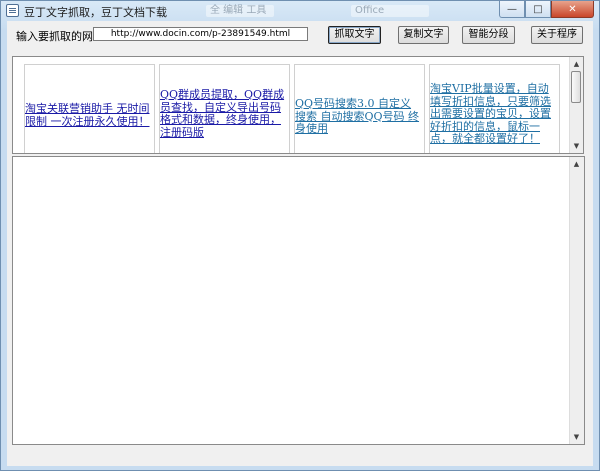 The width and height of the screenshot is (600, 471). What do you see at coordinates (576, 300) in the screenshot?
I see `output-scrollbar: ▲ ▼` at bounding box center [576, 300].